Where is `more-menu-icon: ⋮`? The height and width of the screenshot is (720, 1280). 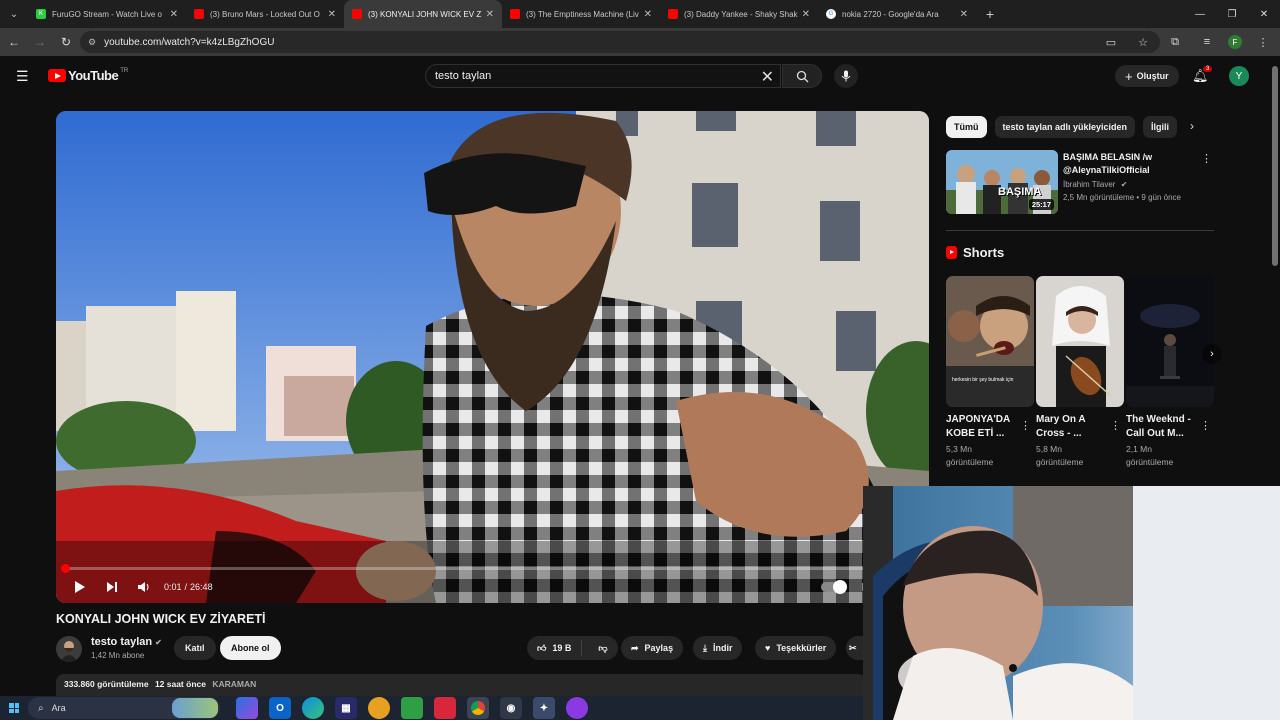 more-menu-icon: ⋮ is located at coordinates (1263, 42).